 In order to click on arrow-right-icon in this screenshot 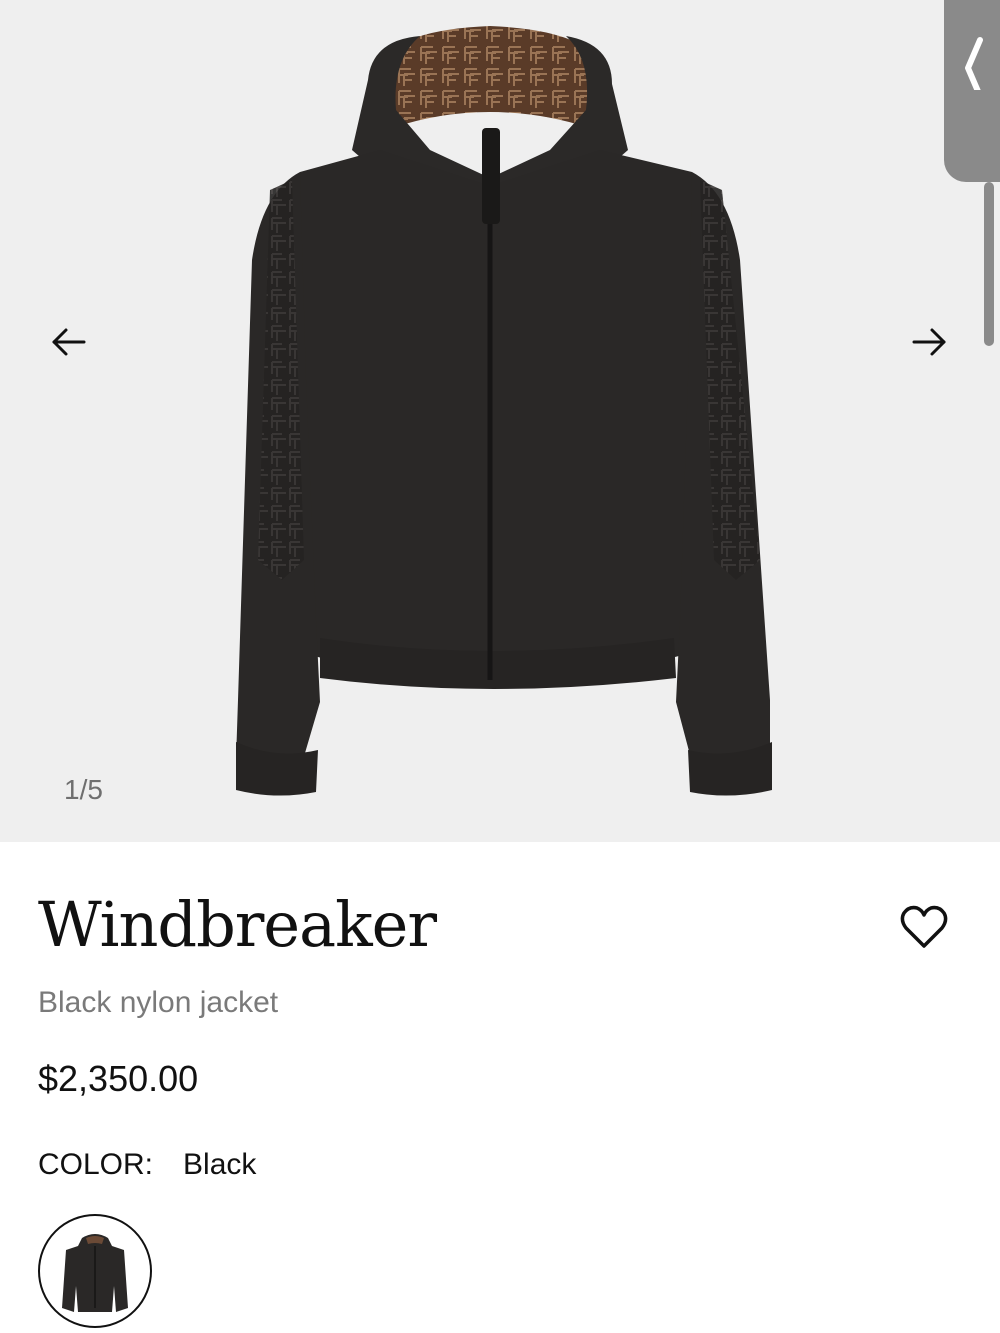, I will do `click(929, 342)`.